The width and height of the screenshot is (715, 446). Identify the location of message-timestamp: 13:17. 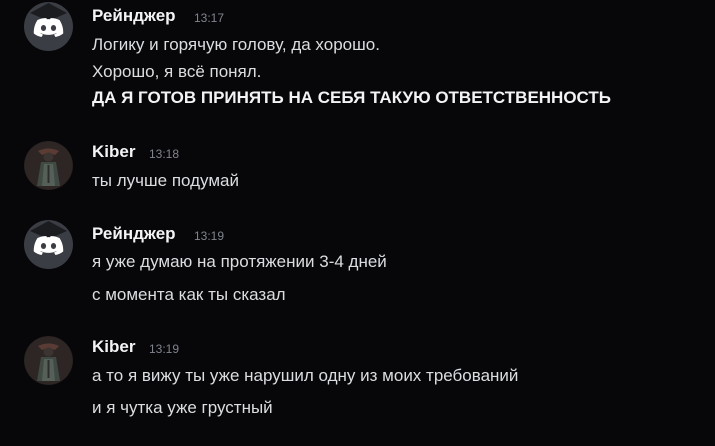
(209, 18).